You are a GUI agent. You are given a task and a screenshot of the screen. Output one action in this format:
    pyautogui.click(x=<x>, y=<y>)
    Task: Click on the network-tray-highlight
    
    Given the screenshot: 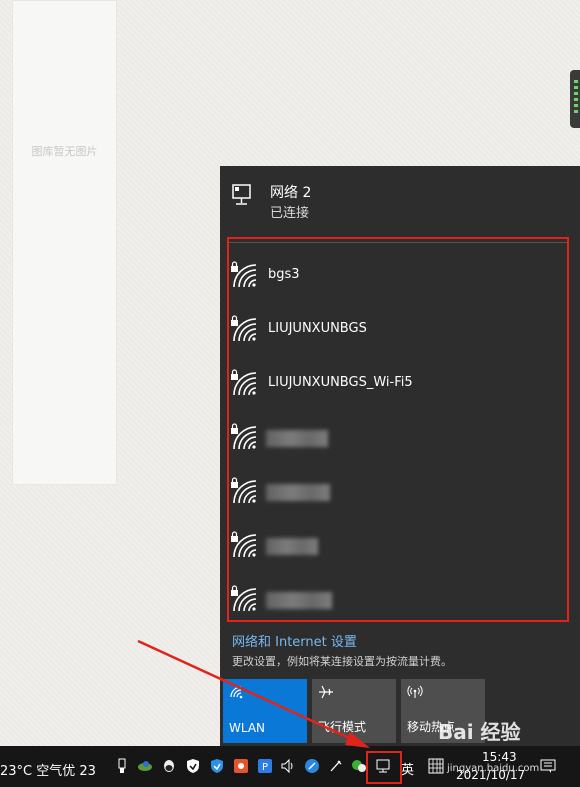 What is the action you would take?
    pyautogui.click(x=384, y=767)
    